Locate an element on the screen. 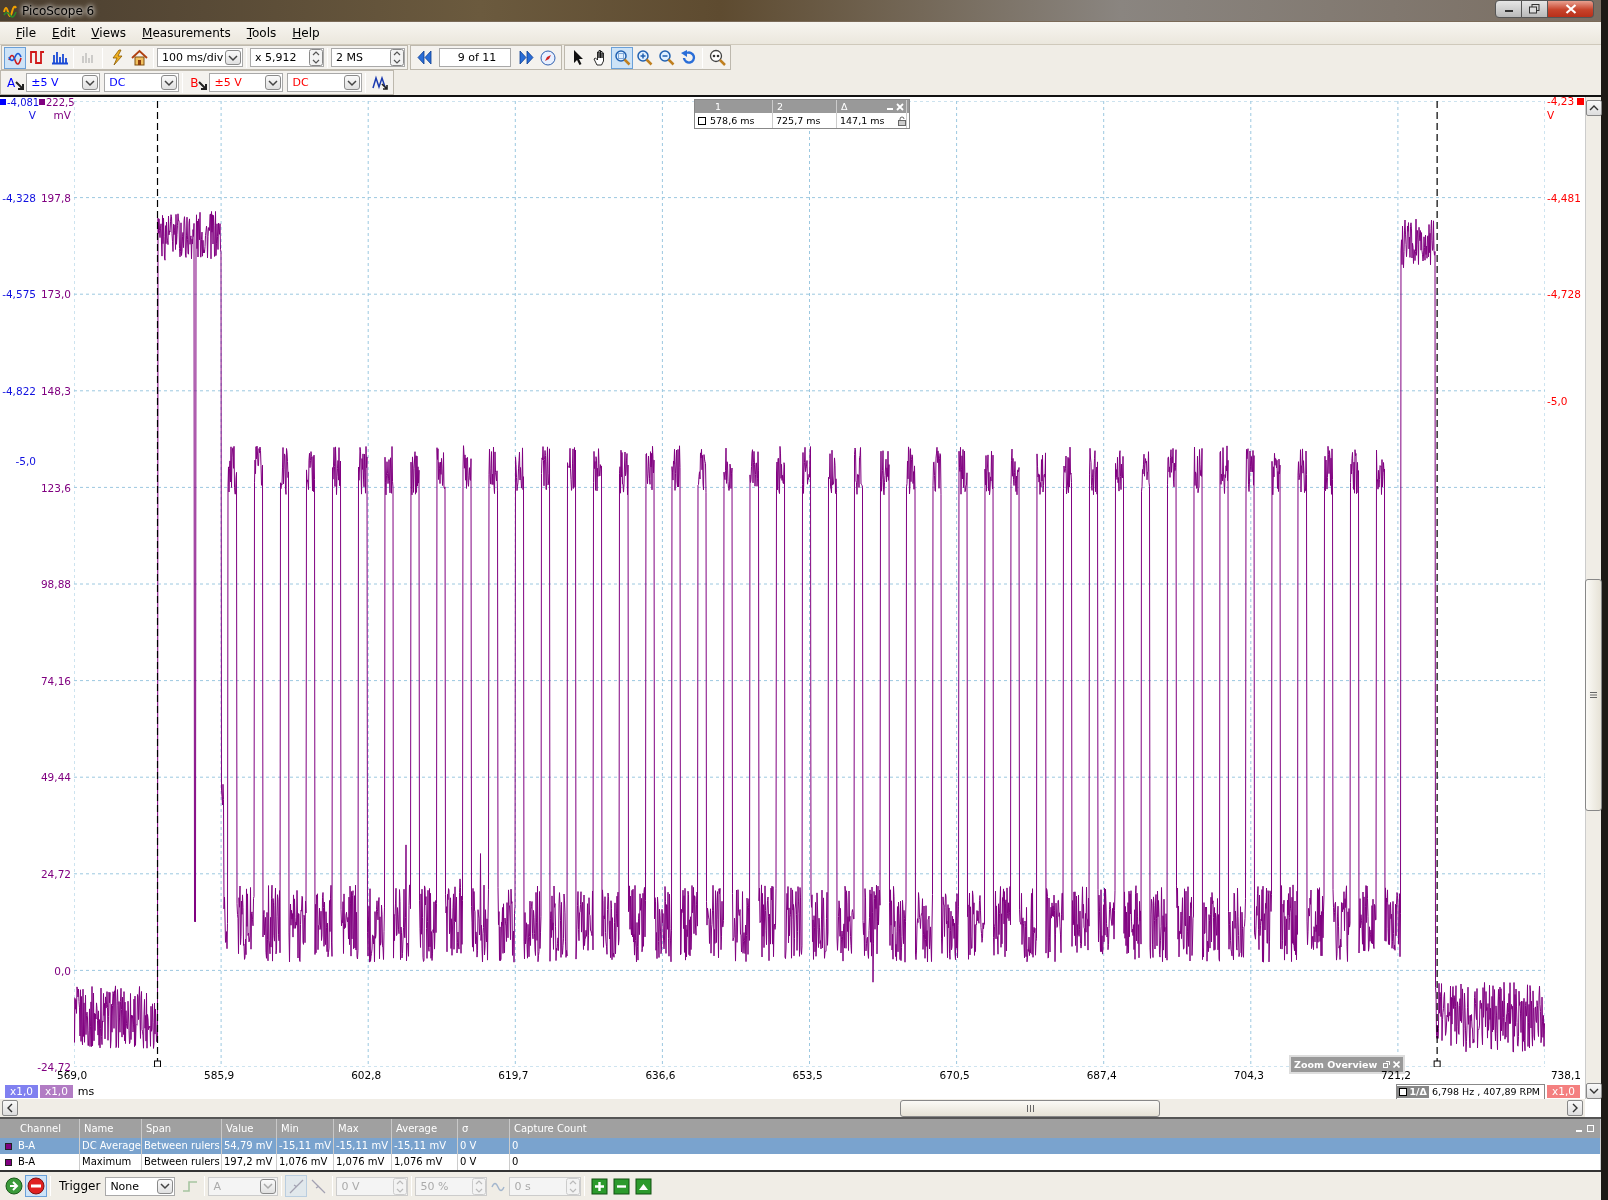  channel-label: A is located at coordinates (16, 82).